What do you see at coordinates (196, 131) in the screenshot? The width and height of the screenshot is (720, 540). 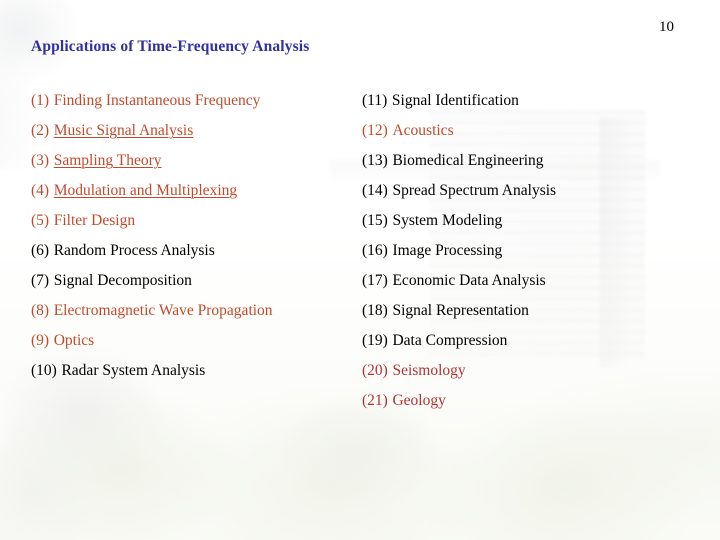 I see `list-item: (2) Music Signal Analysis` at bounding box center [196, 131].